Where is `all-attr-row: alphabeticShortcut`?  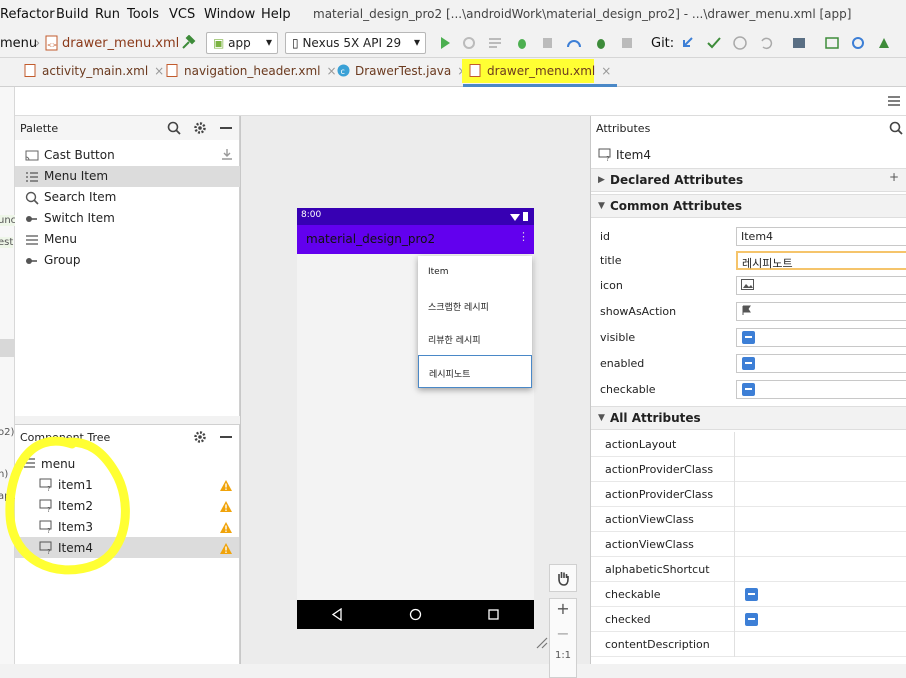
all-attr-row: alphabeticShortcut is located at coordinates (748, 569).